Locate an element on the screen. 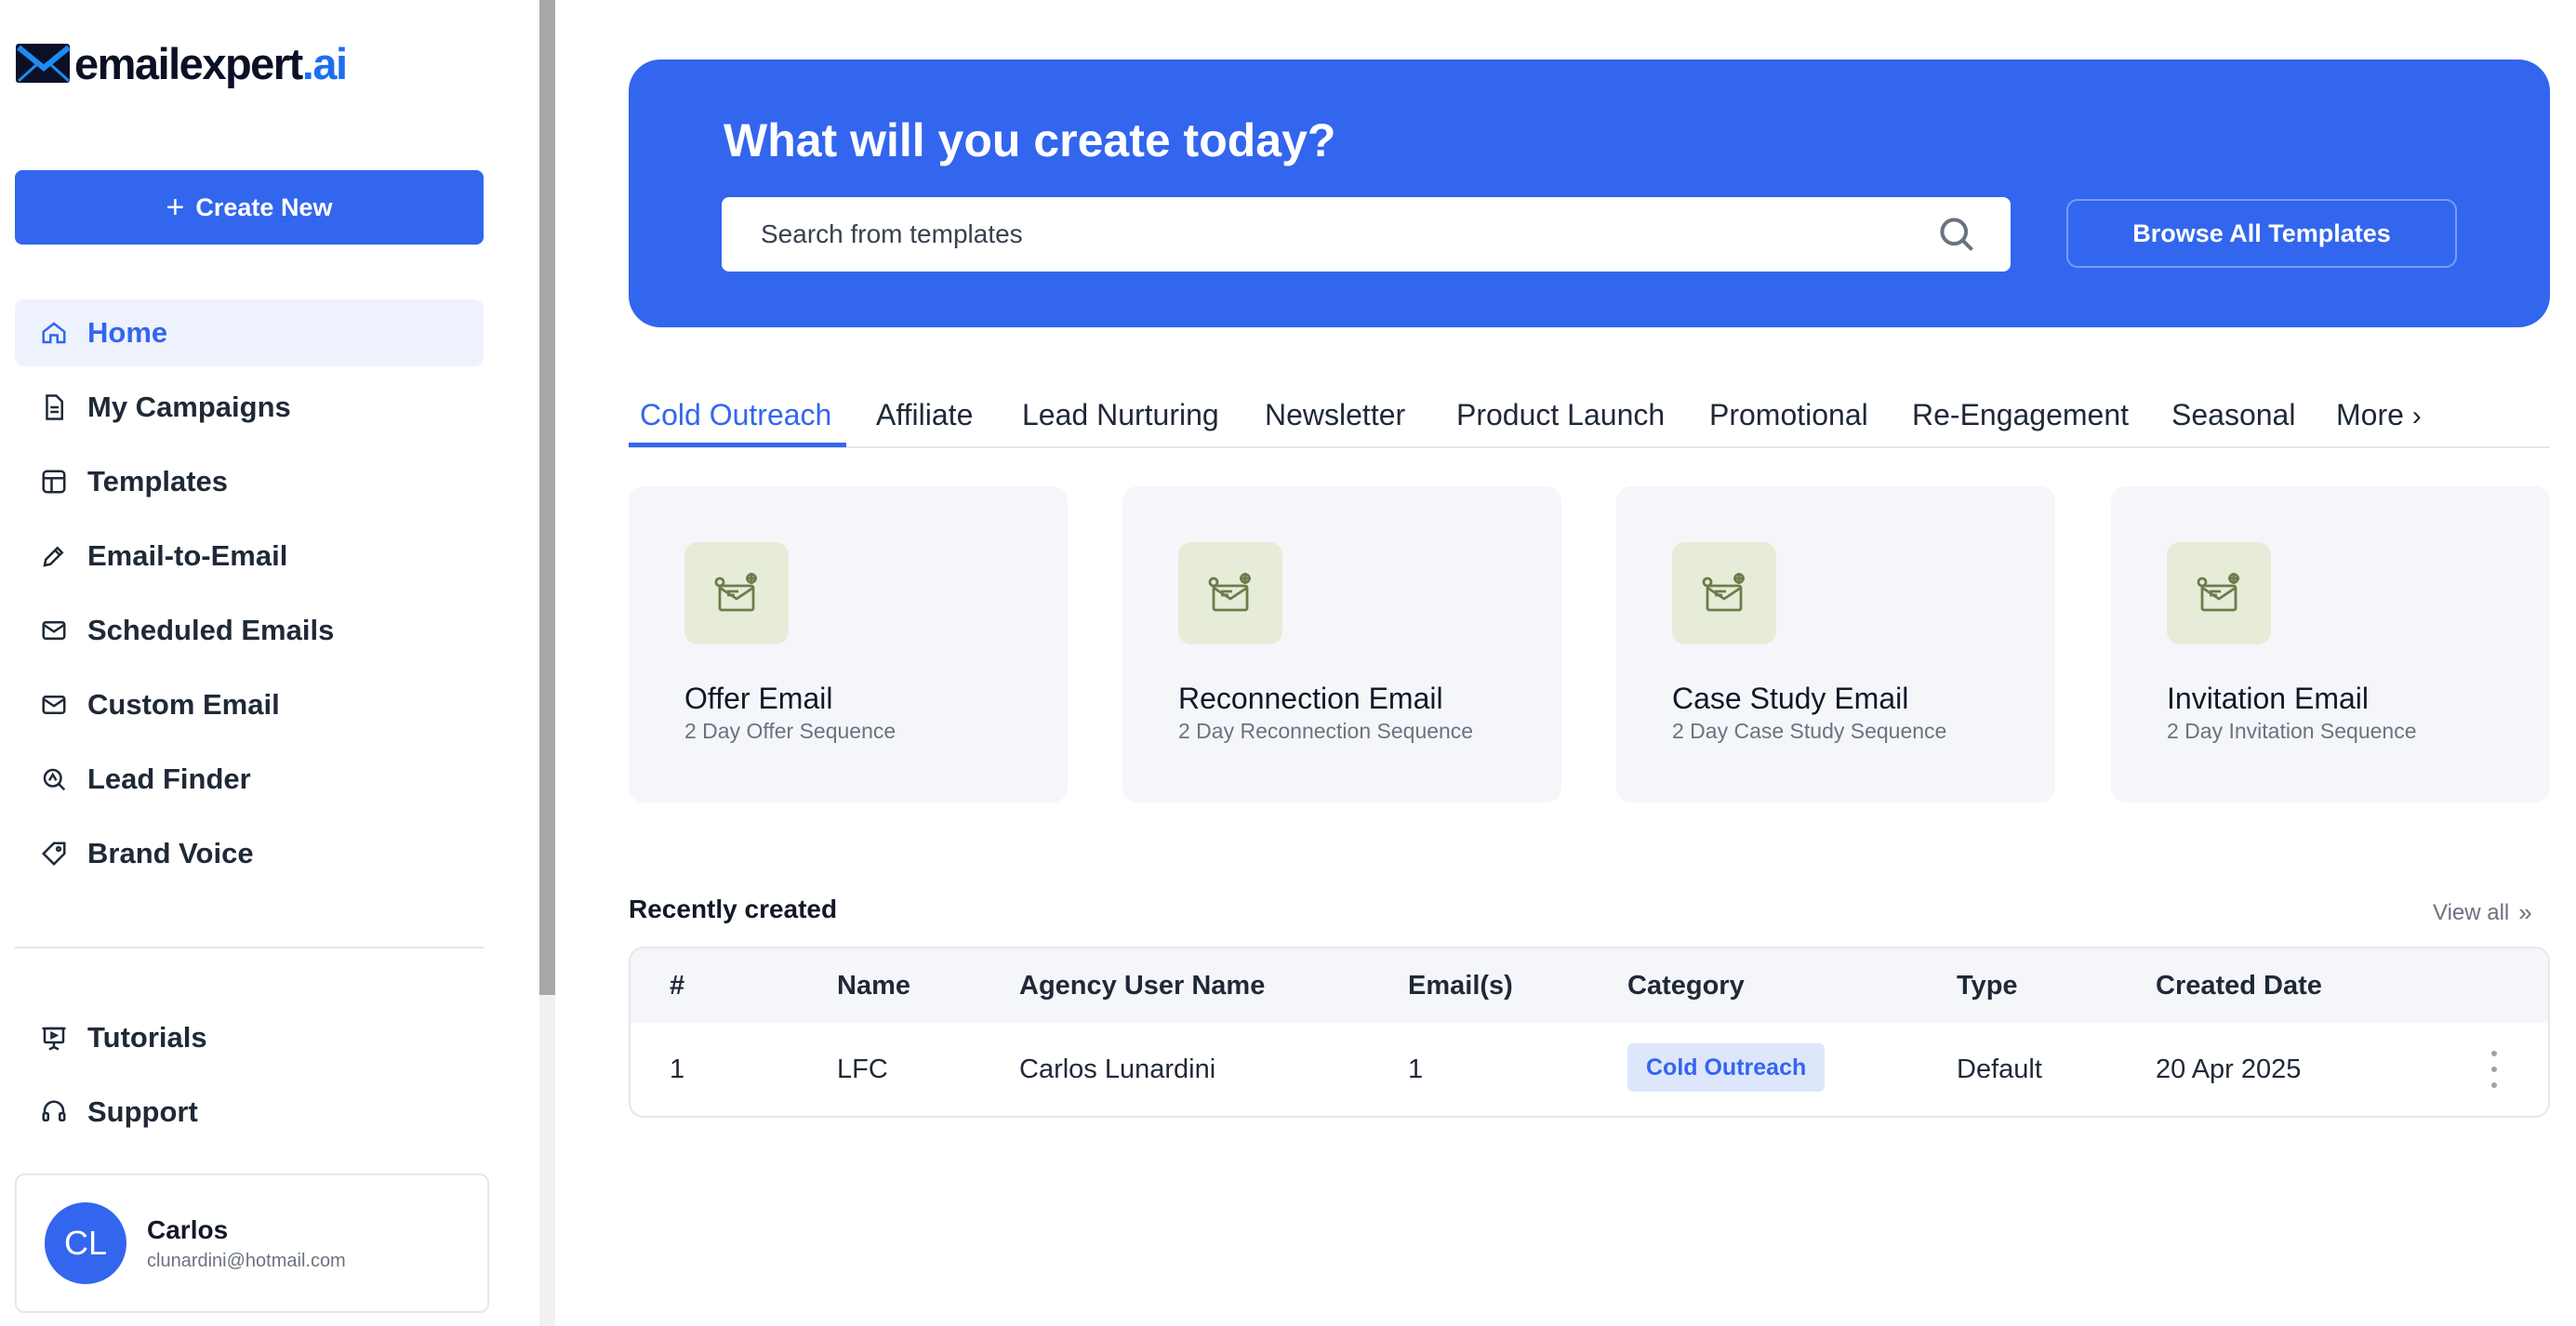 This screenshot has height=1326, width=2576. card-subtitle: 2 Day Offer Sequence is located at coordinates (790, 731).